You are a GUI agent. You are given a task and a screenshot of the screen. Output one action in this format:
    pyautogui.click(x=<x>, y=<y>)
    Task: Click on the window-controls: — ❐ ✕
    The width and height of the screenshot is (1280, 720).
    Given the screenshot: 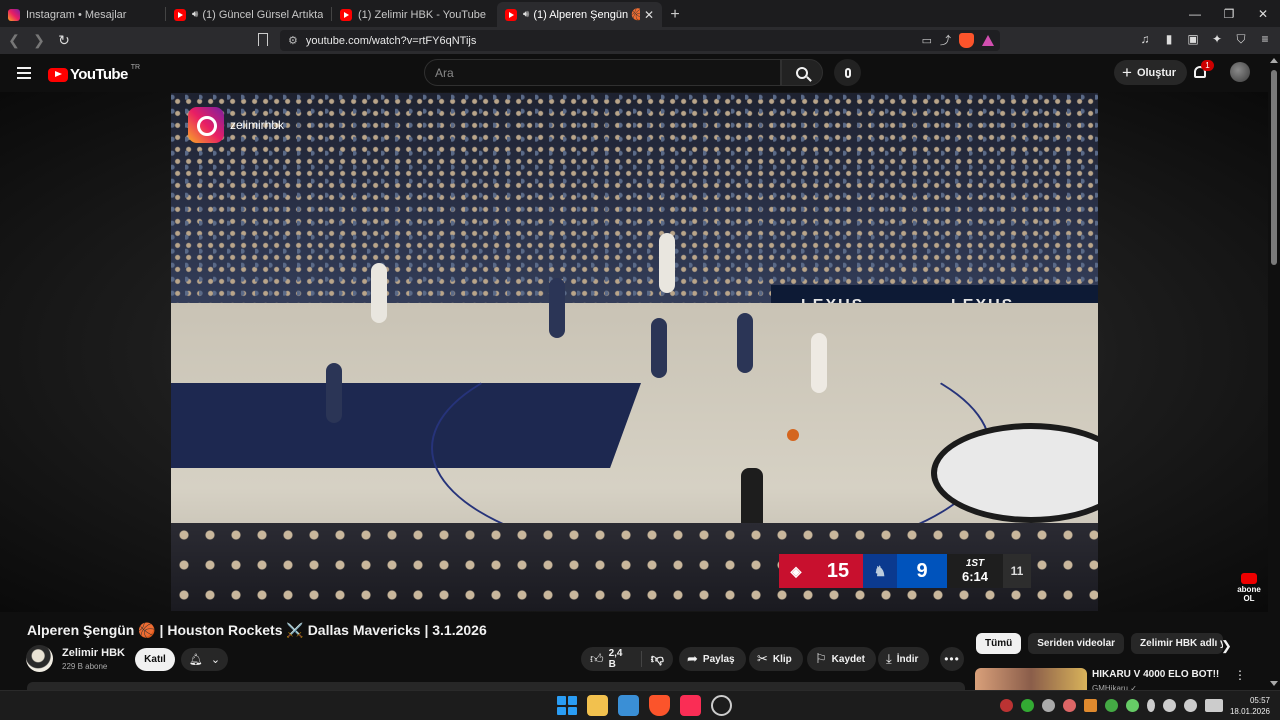 What is the action you would take?
    pyautogui.click(x=1229, y=13)
    